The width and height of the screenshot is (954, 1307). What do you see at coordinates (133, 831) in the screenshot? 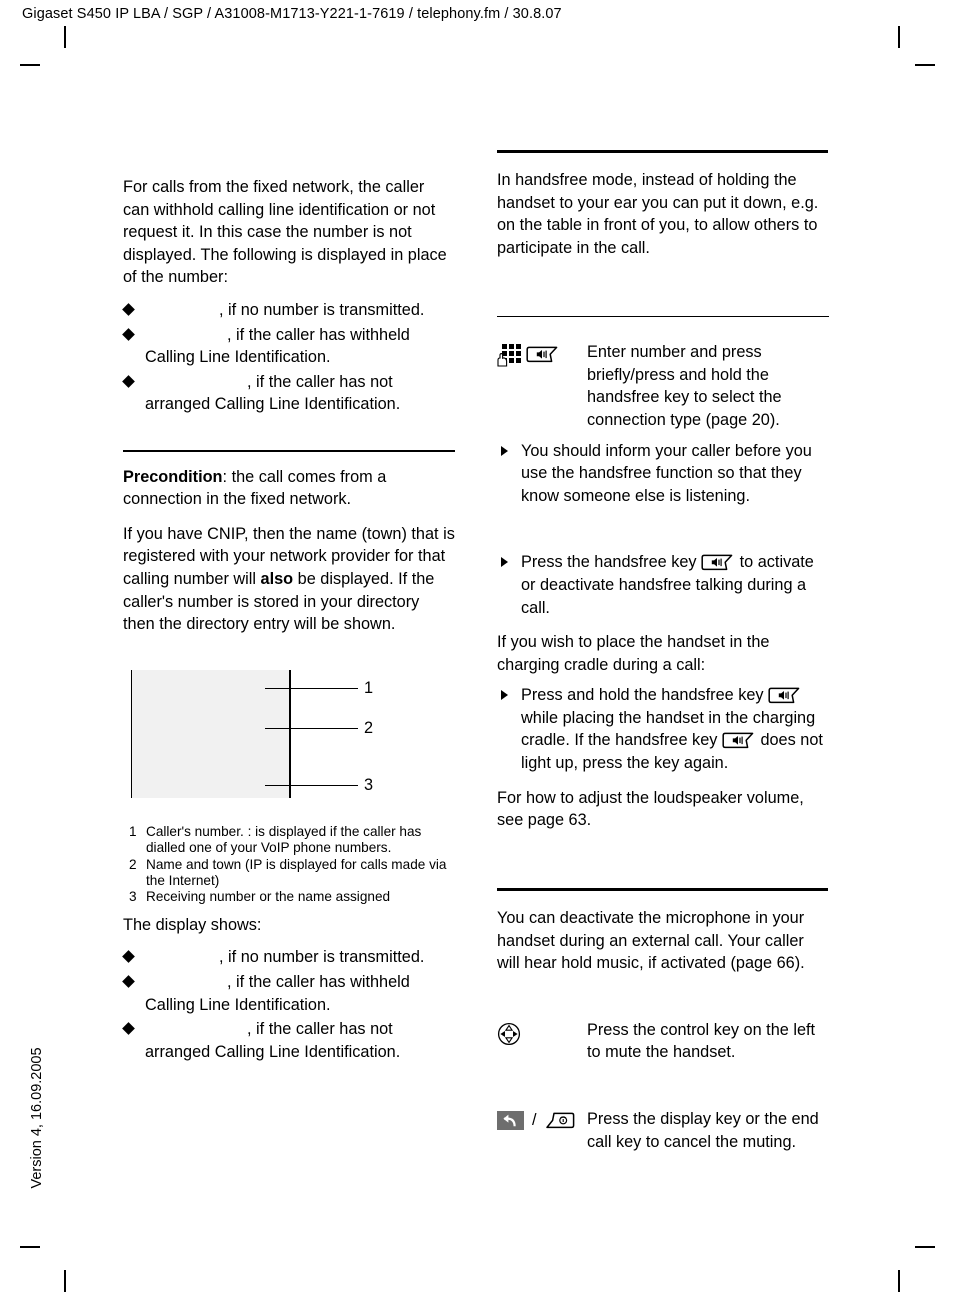
I see `caption-number: 1` at bounding box center [133, 831].